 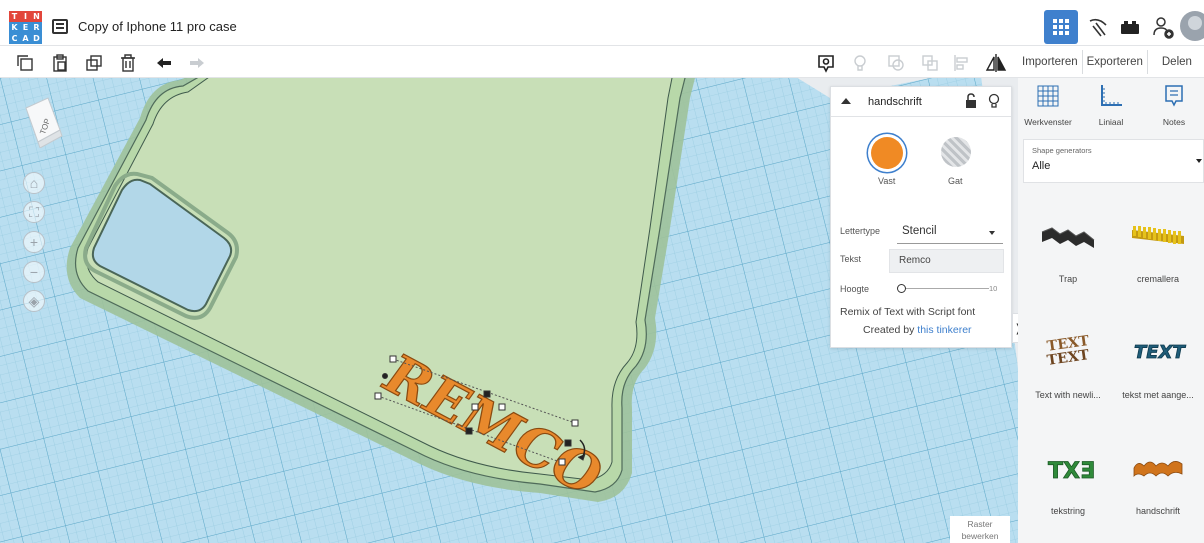 What do you see at coordinates (36, 16) in the screenshot?
I see `logo-letter: N` at bounding box center [36, 16].